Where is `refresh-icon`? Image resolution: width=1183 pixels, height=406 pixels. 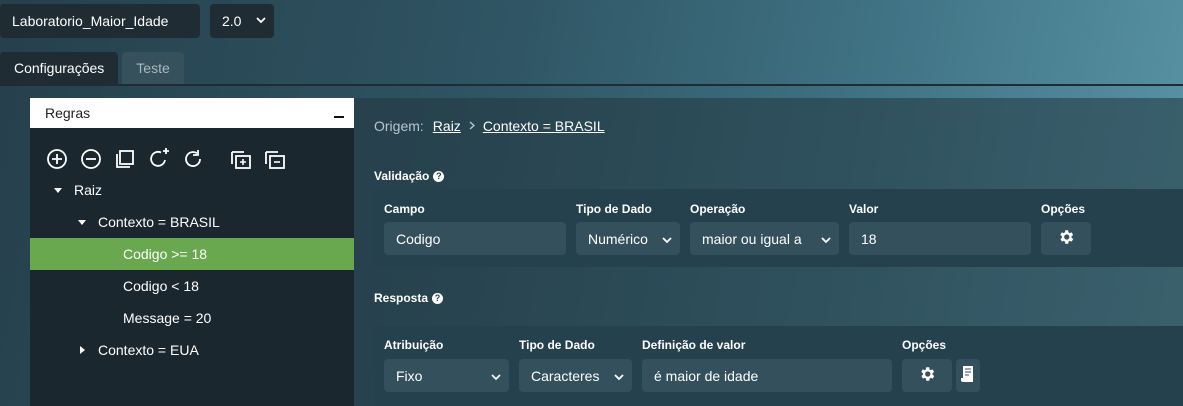 refresh-icon is located at coordinates (193, 159).